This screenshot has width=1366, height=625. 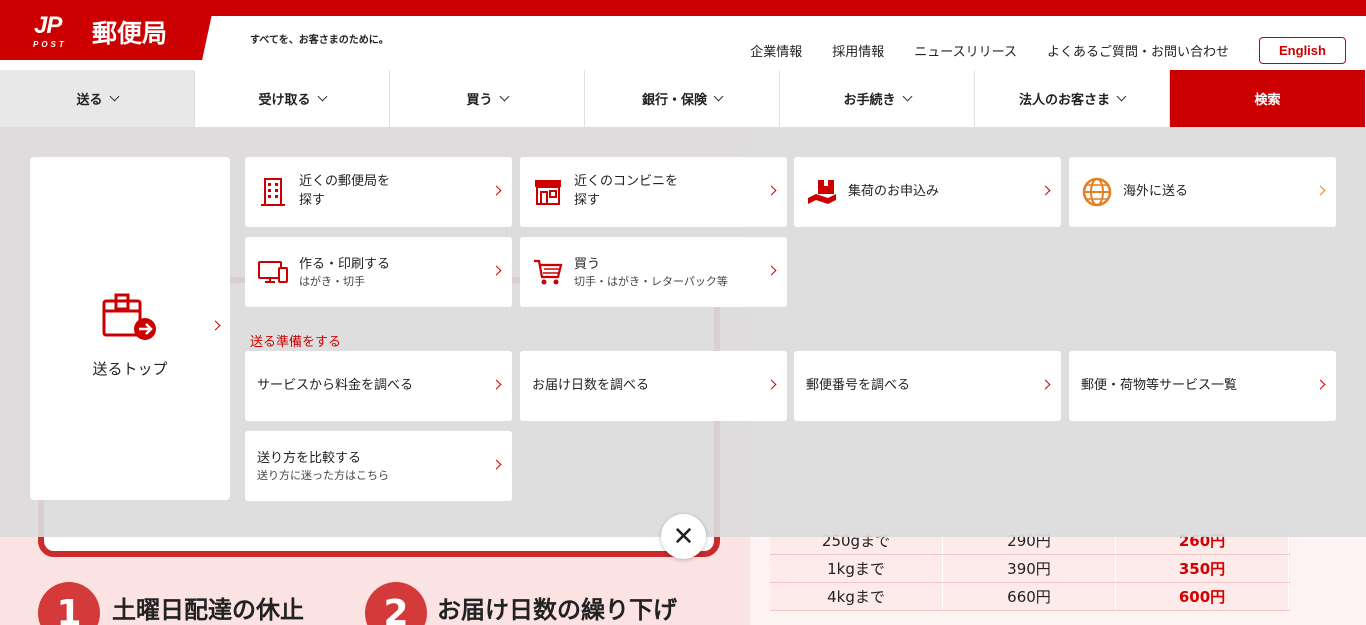 I want to click on card-create-print: 作る・印刷する はがき・切手, so click(x=378, y=272).